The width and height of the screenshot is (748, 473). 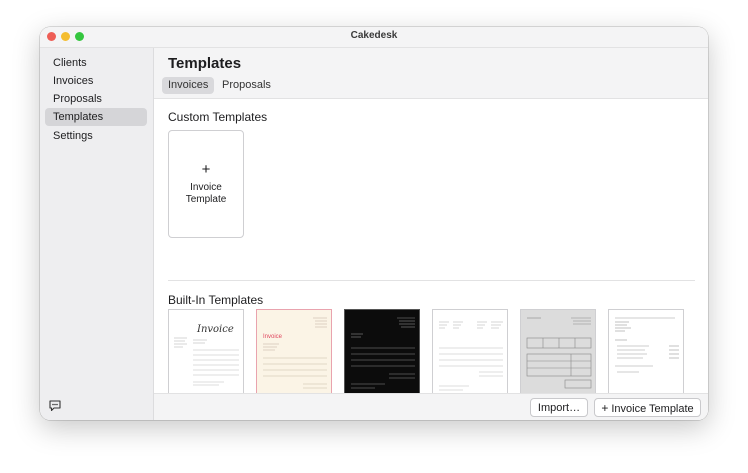 I want to click on new-invoice-template-label: Invoice Template, so click(x=652, y=409).